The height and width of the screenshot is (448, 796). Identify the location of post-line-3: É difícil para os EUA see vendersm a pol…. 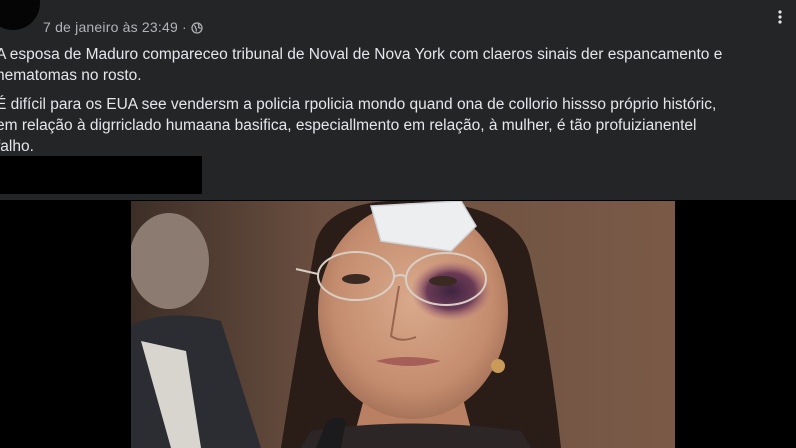
(358, 104).